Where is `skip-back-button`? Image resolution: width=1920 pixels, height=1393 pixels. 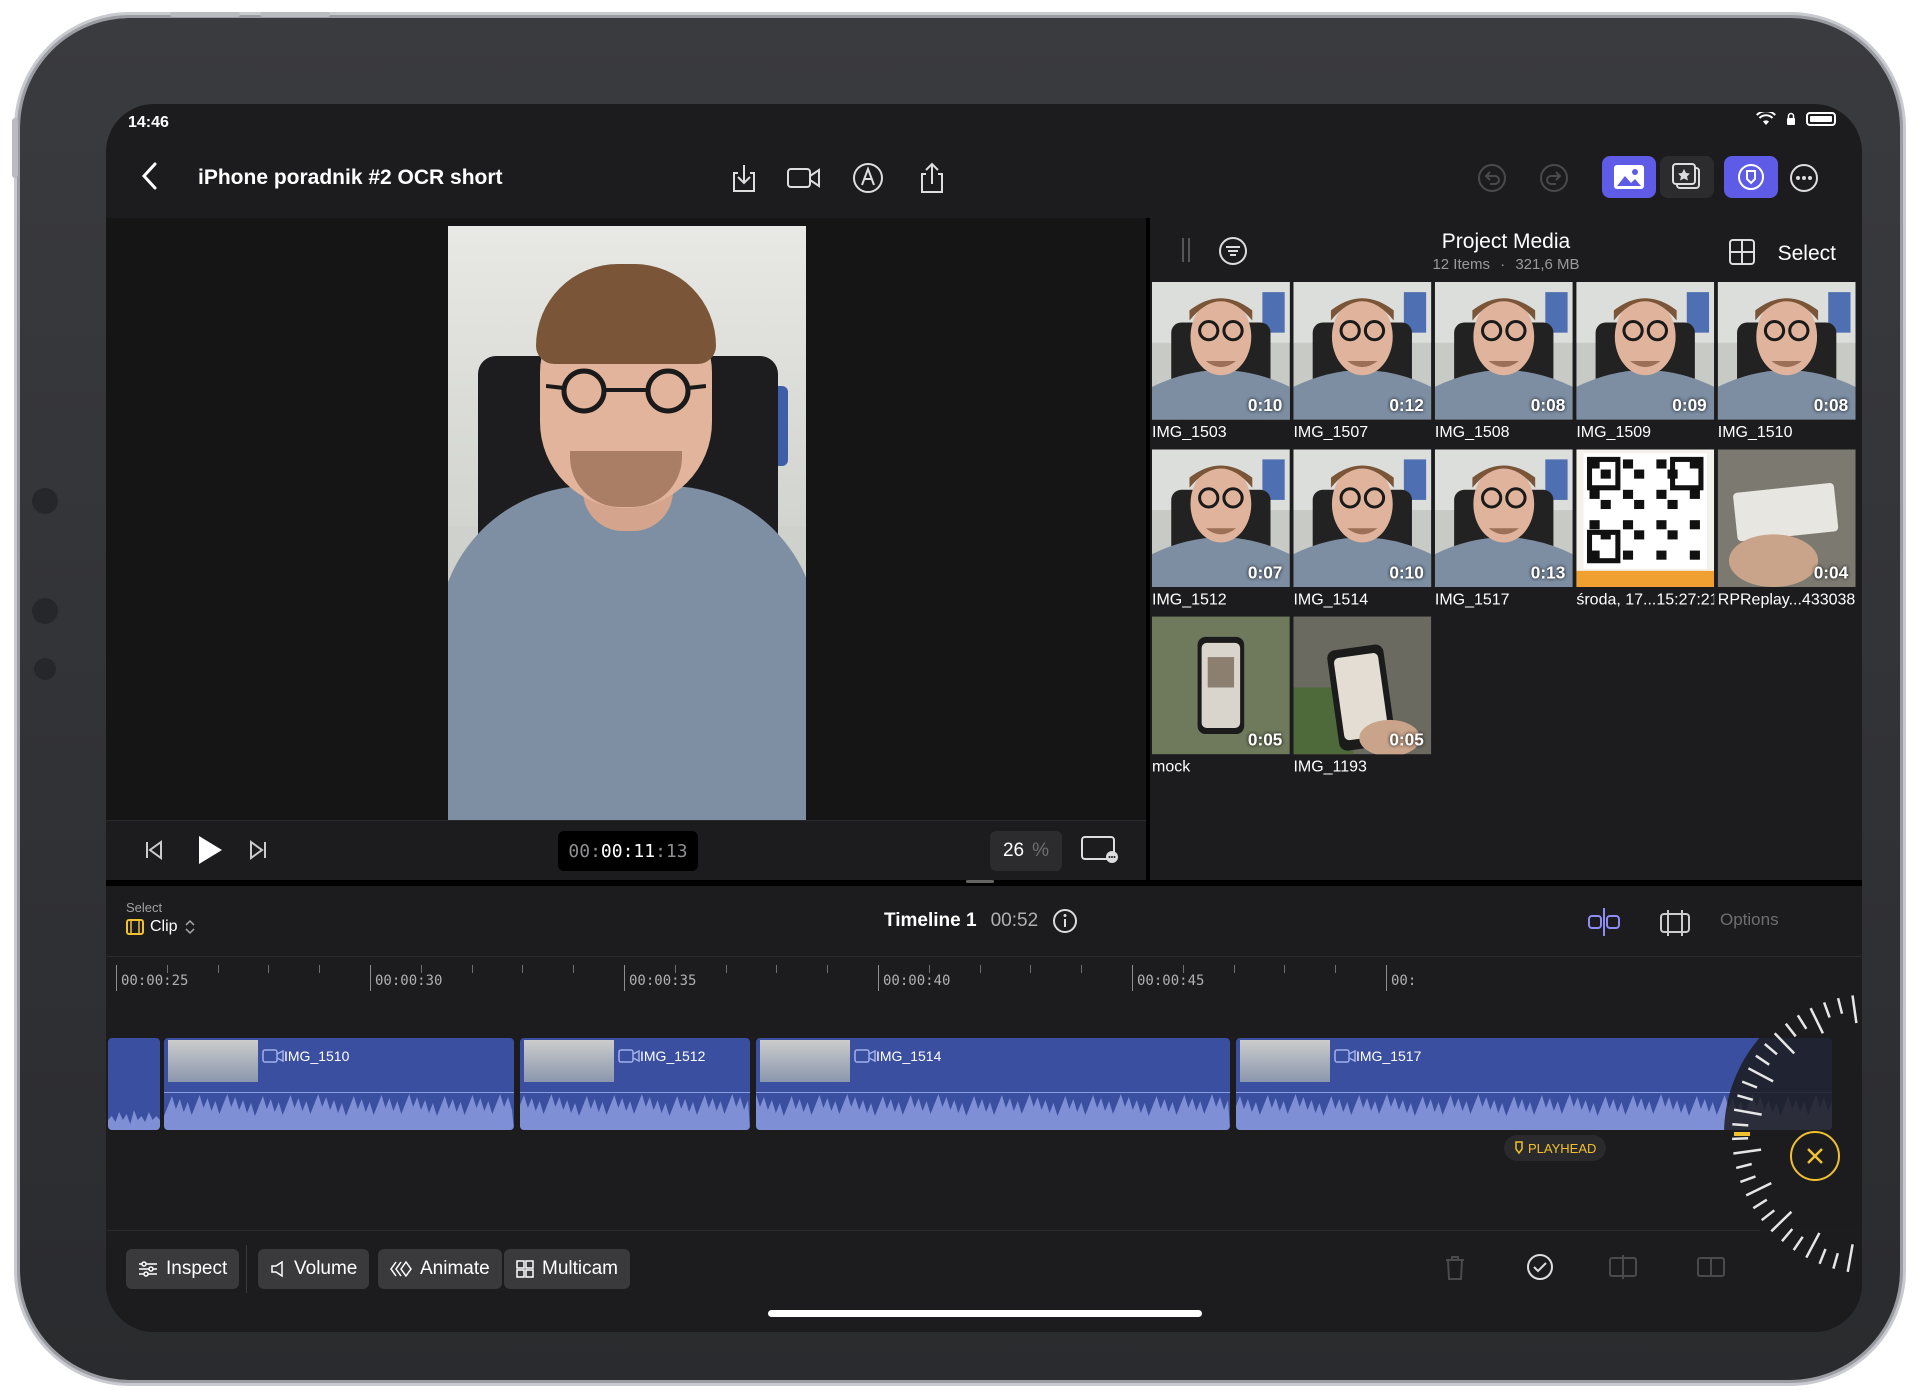 skip-back-button is located at coordinates (154, 852).